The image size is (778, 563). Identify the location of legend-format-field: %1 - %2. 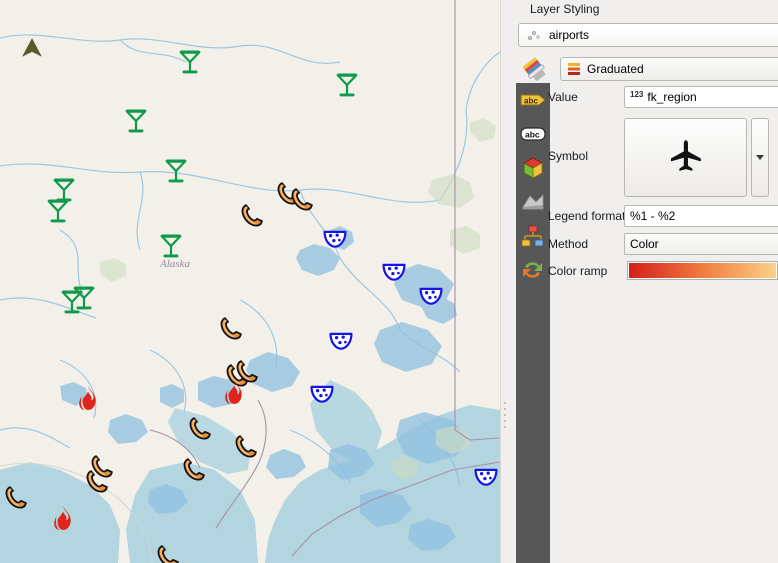
(701, 216).